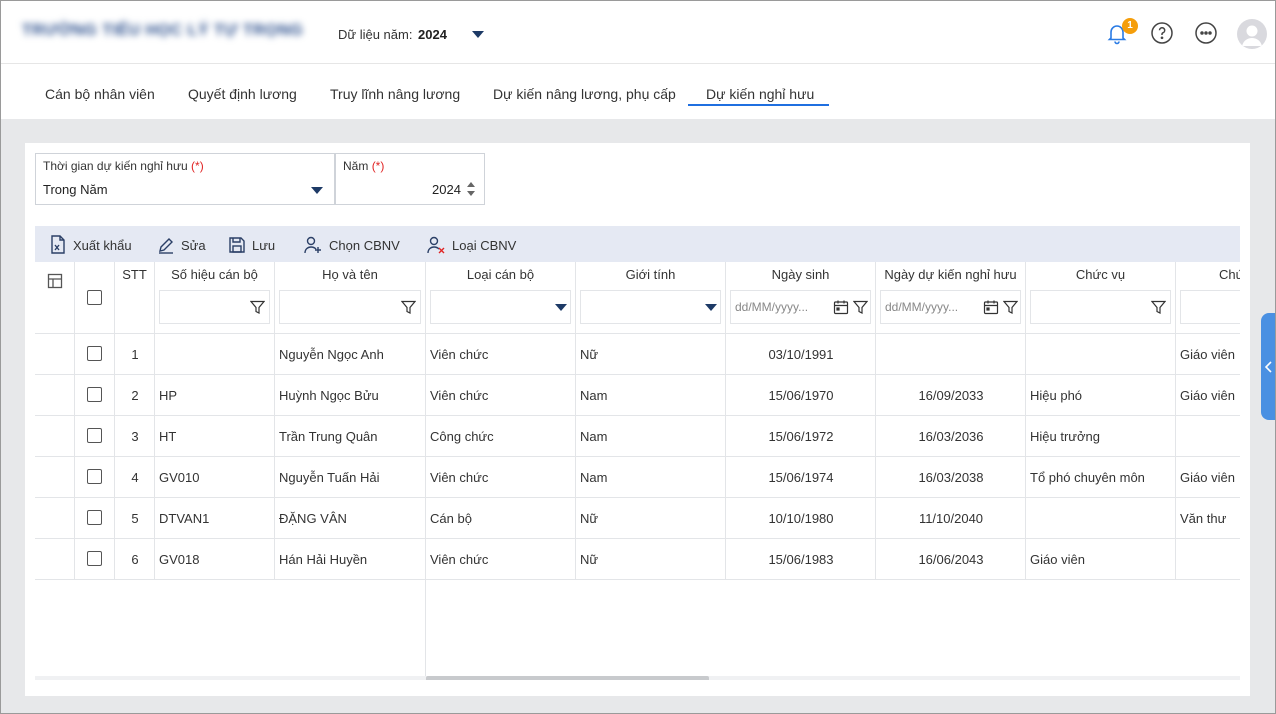 The width and height of the screenshot is (1276, 714). What do you see at coordinates (950, 274) in the screenshot?
I see `column-header-retire: Ngày dự kiến nghỉ hưu` at bounding box center [950, 274].